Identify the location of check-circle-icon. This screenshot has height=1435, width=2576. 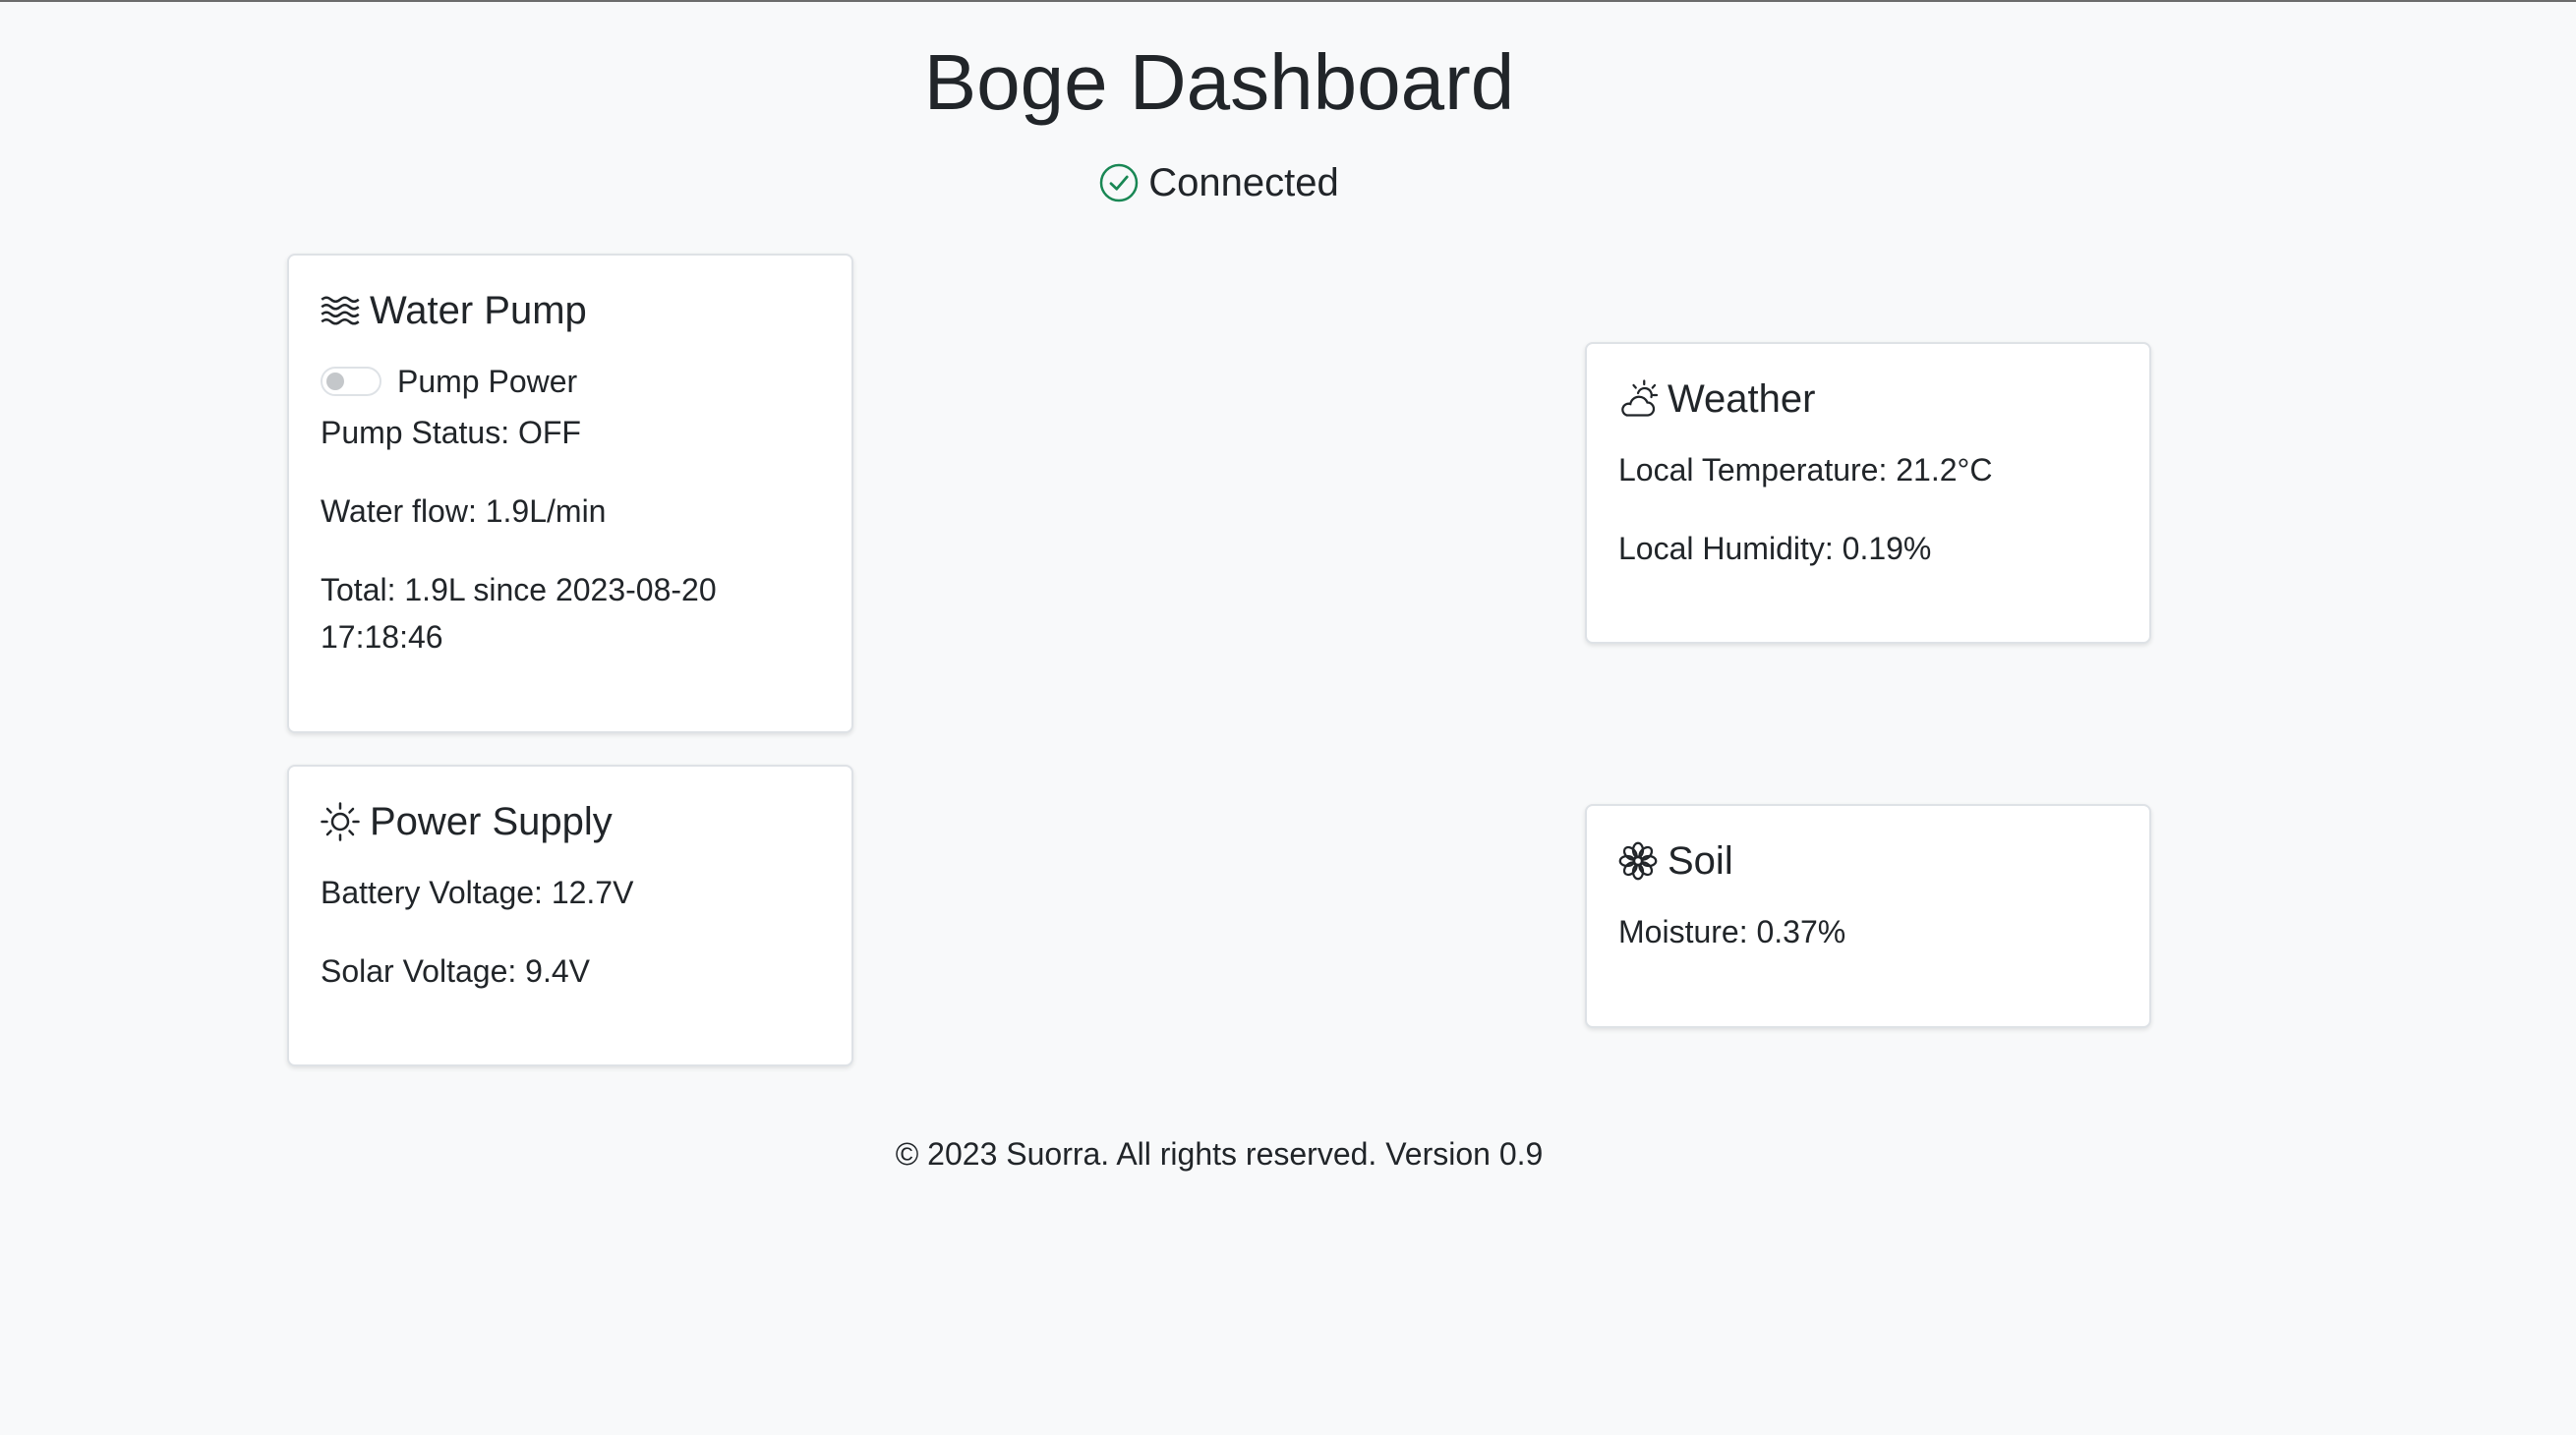
(1119, 183).